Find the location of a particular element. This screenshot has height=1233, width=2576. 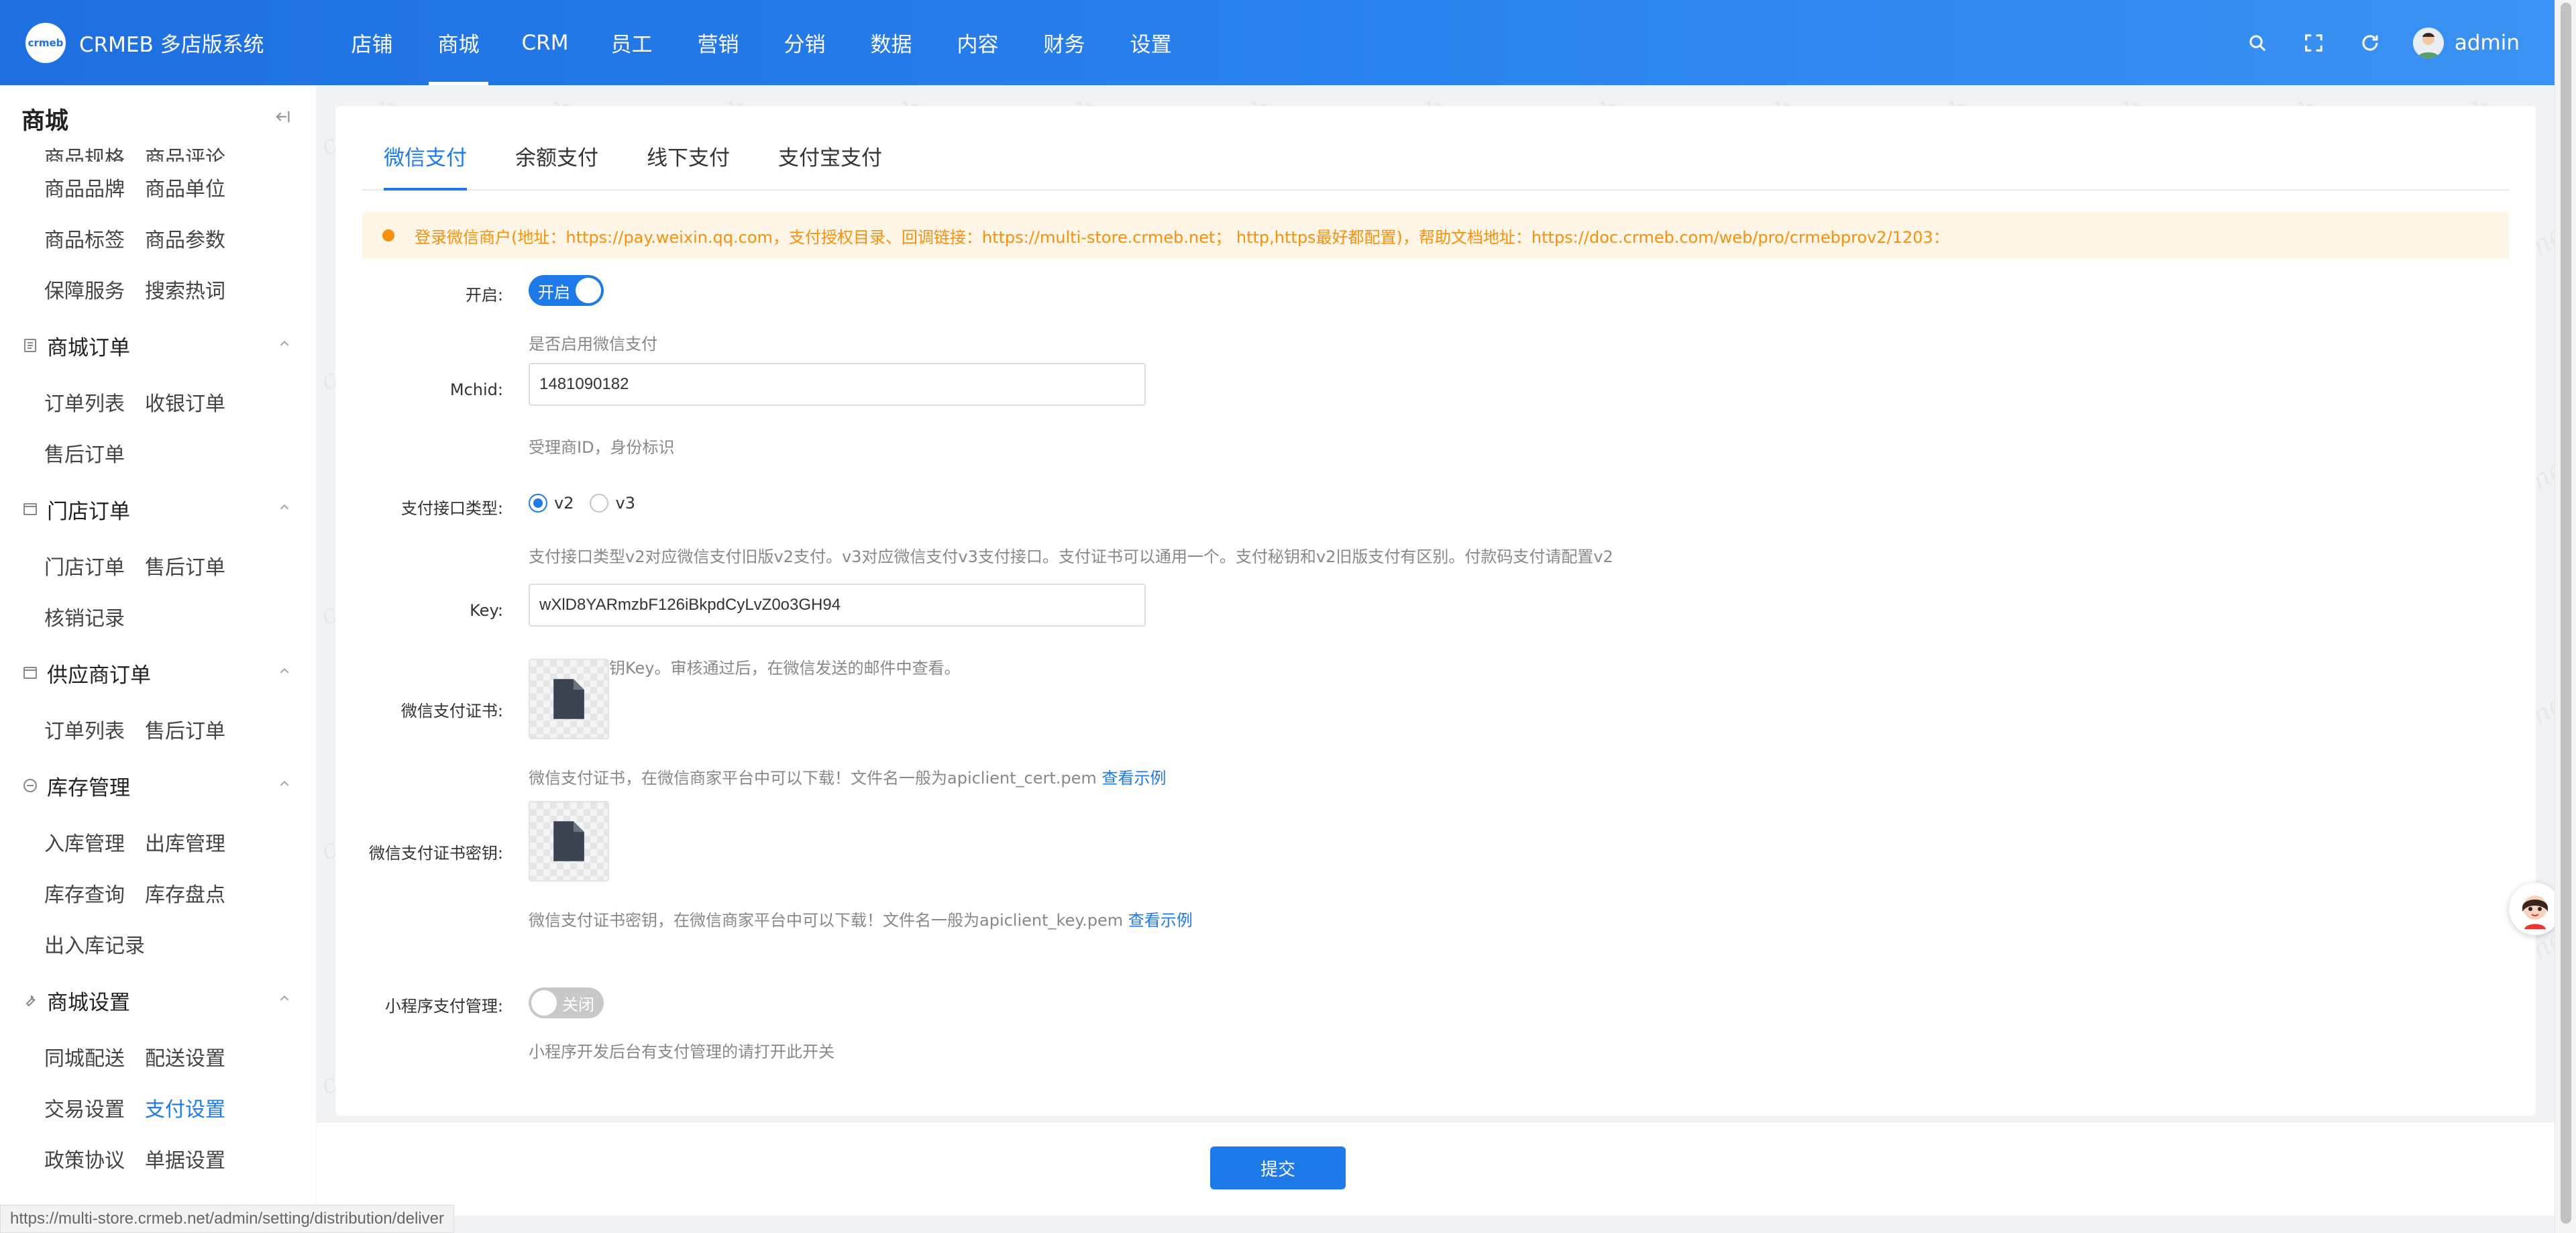

sidebar-item: 配送设置 is located at coordinates (225, 1056).